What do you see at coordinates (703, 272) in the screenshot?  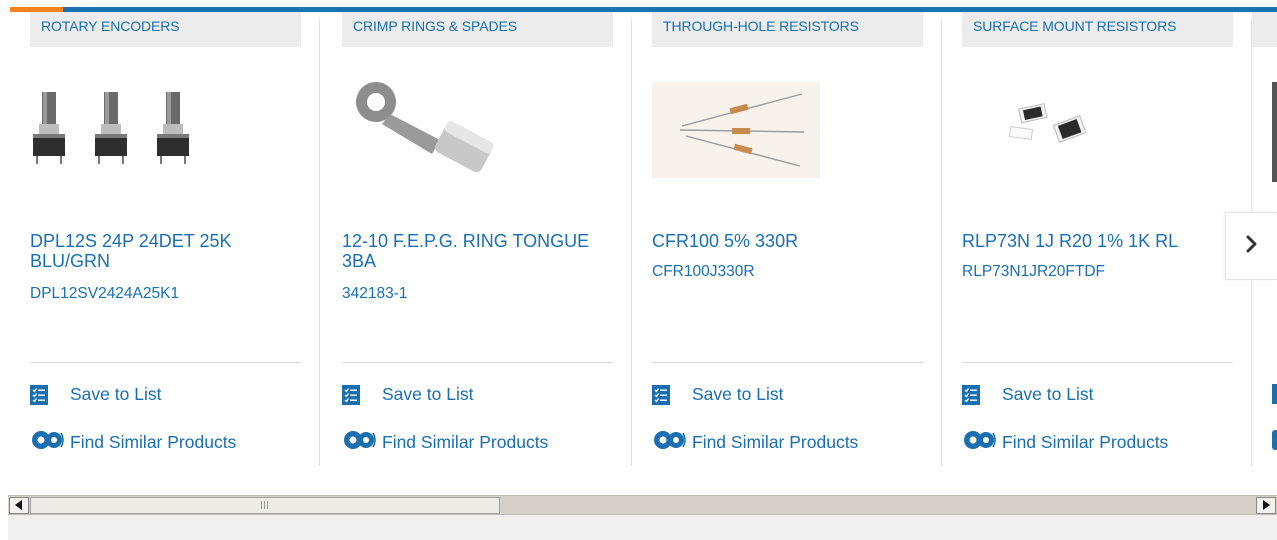 I see `part-number: CFR100J330R` at bounding box center [703, 272].